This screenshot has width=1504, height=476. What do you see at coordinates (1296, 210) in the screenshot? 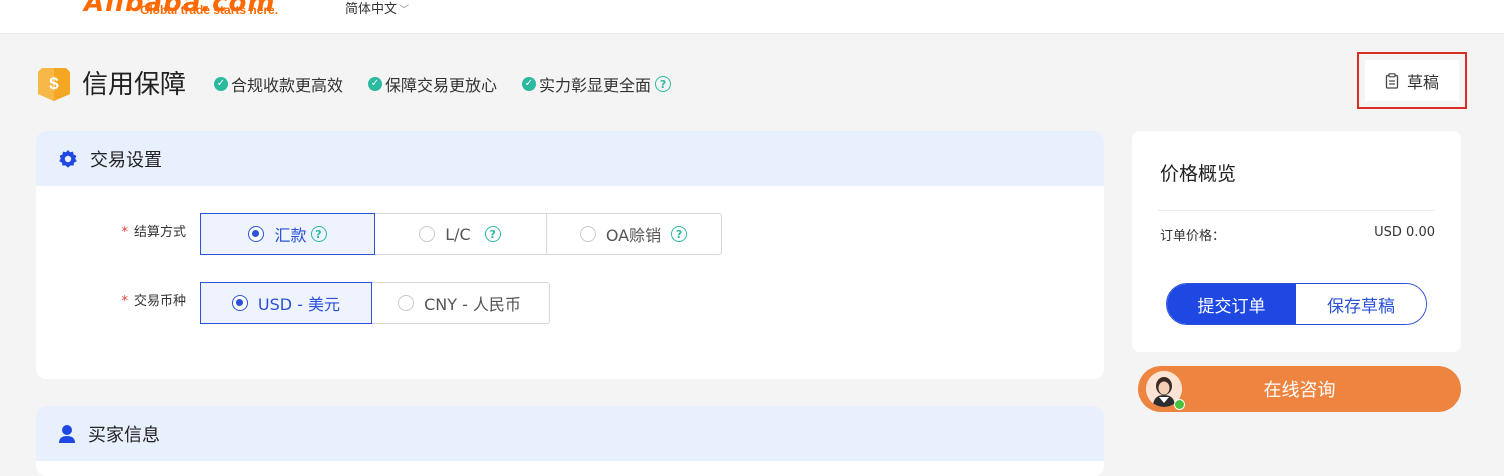
I see `divider` at bounding box center [1296, 210].